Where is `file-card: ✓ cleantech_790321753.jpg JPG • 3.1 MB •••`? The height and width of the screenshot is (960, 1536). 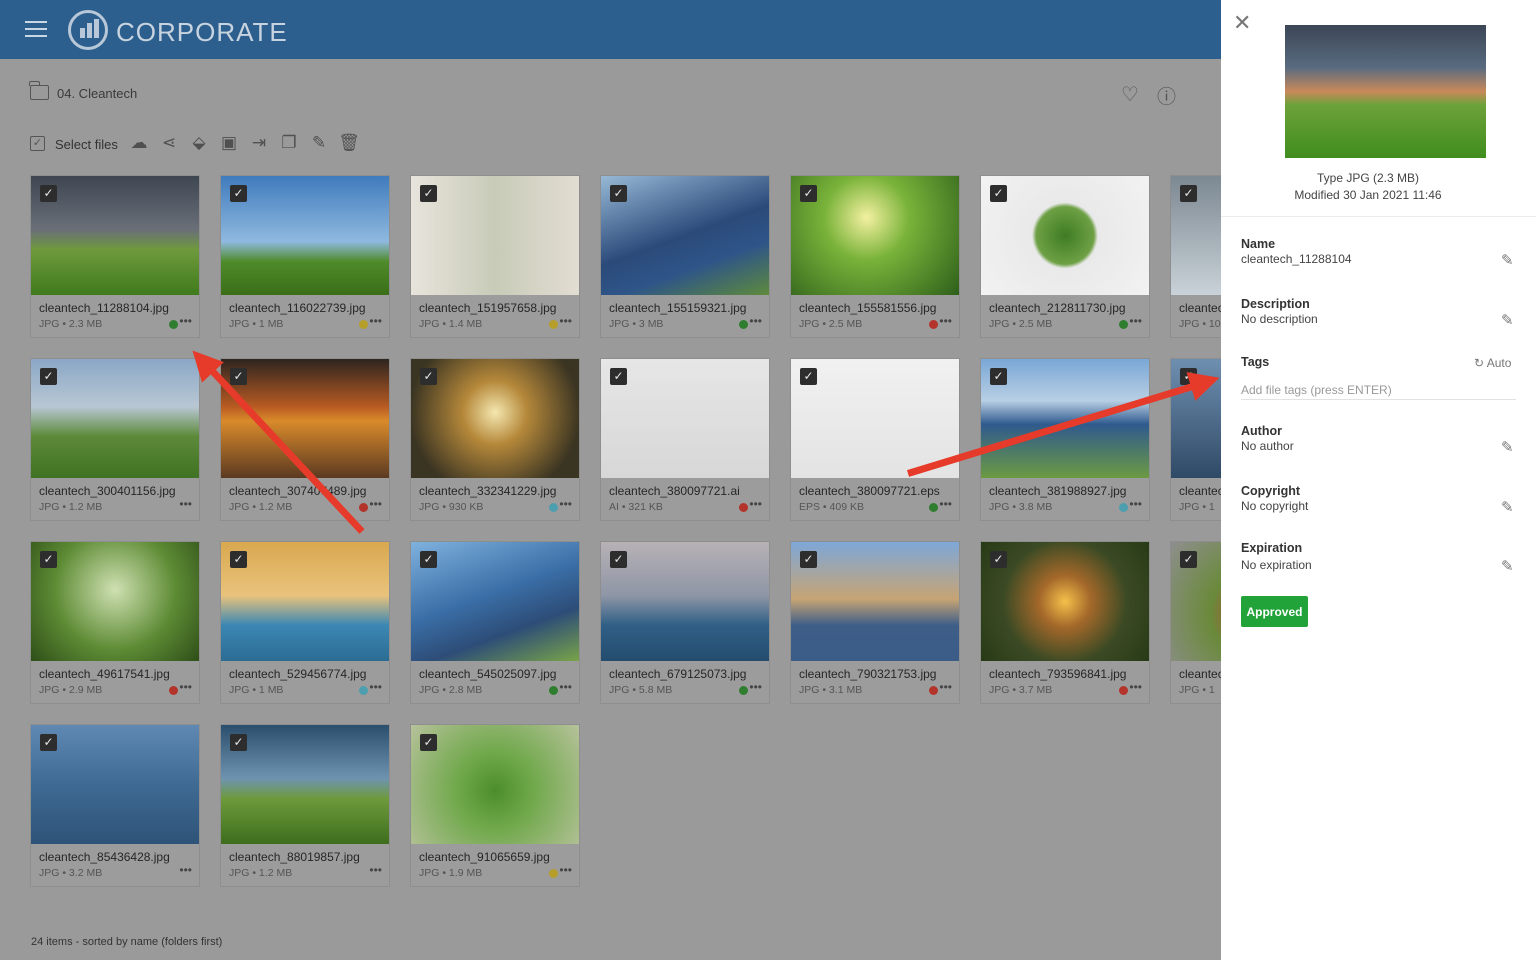 file-card: ✓ cleantech_790321753.jpg JPG • 3.1 MB ••• is located at coordinates (875, 622).